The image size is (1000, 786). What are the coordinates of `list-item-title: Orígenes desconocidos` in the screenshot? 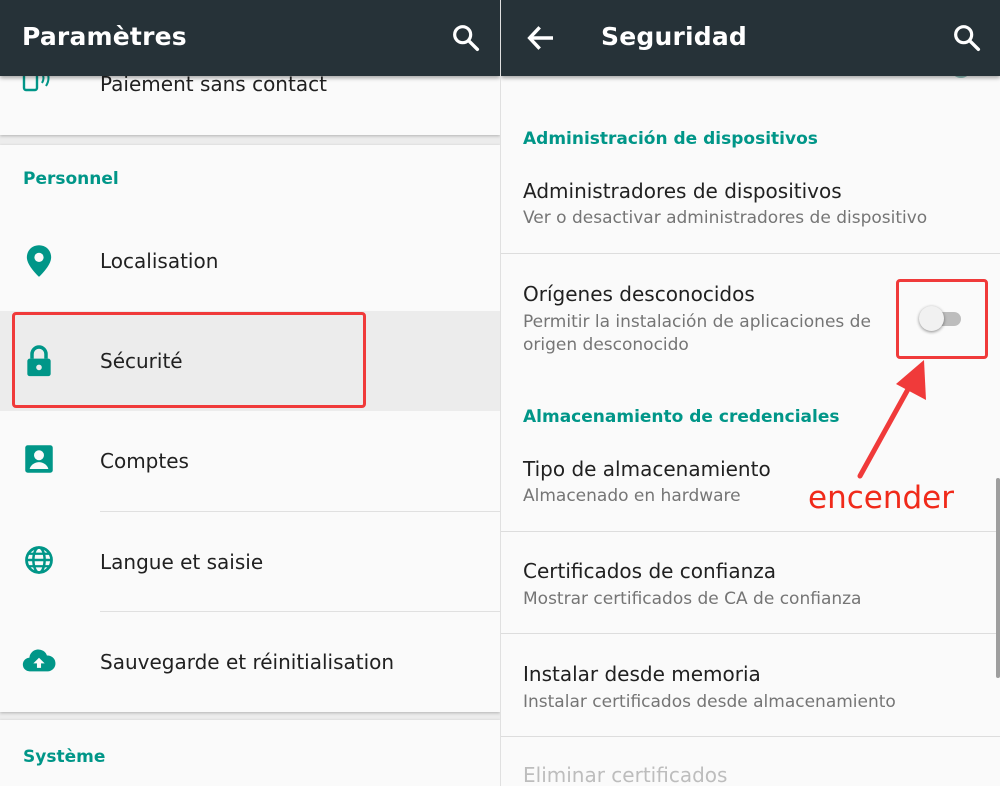 It's located at (639, 294).